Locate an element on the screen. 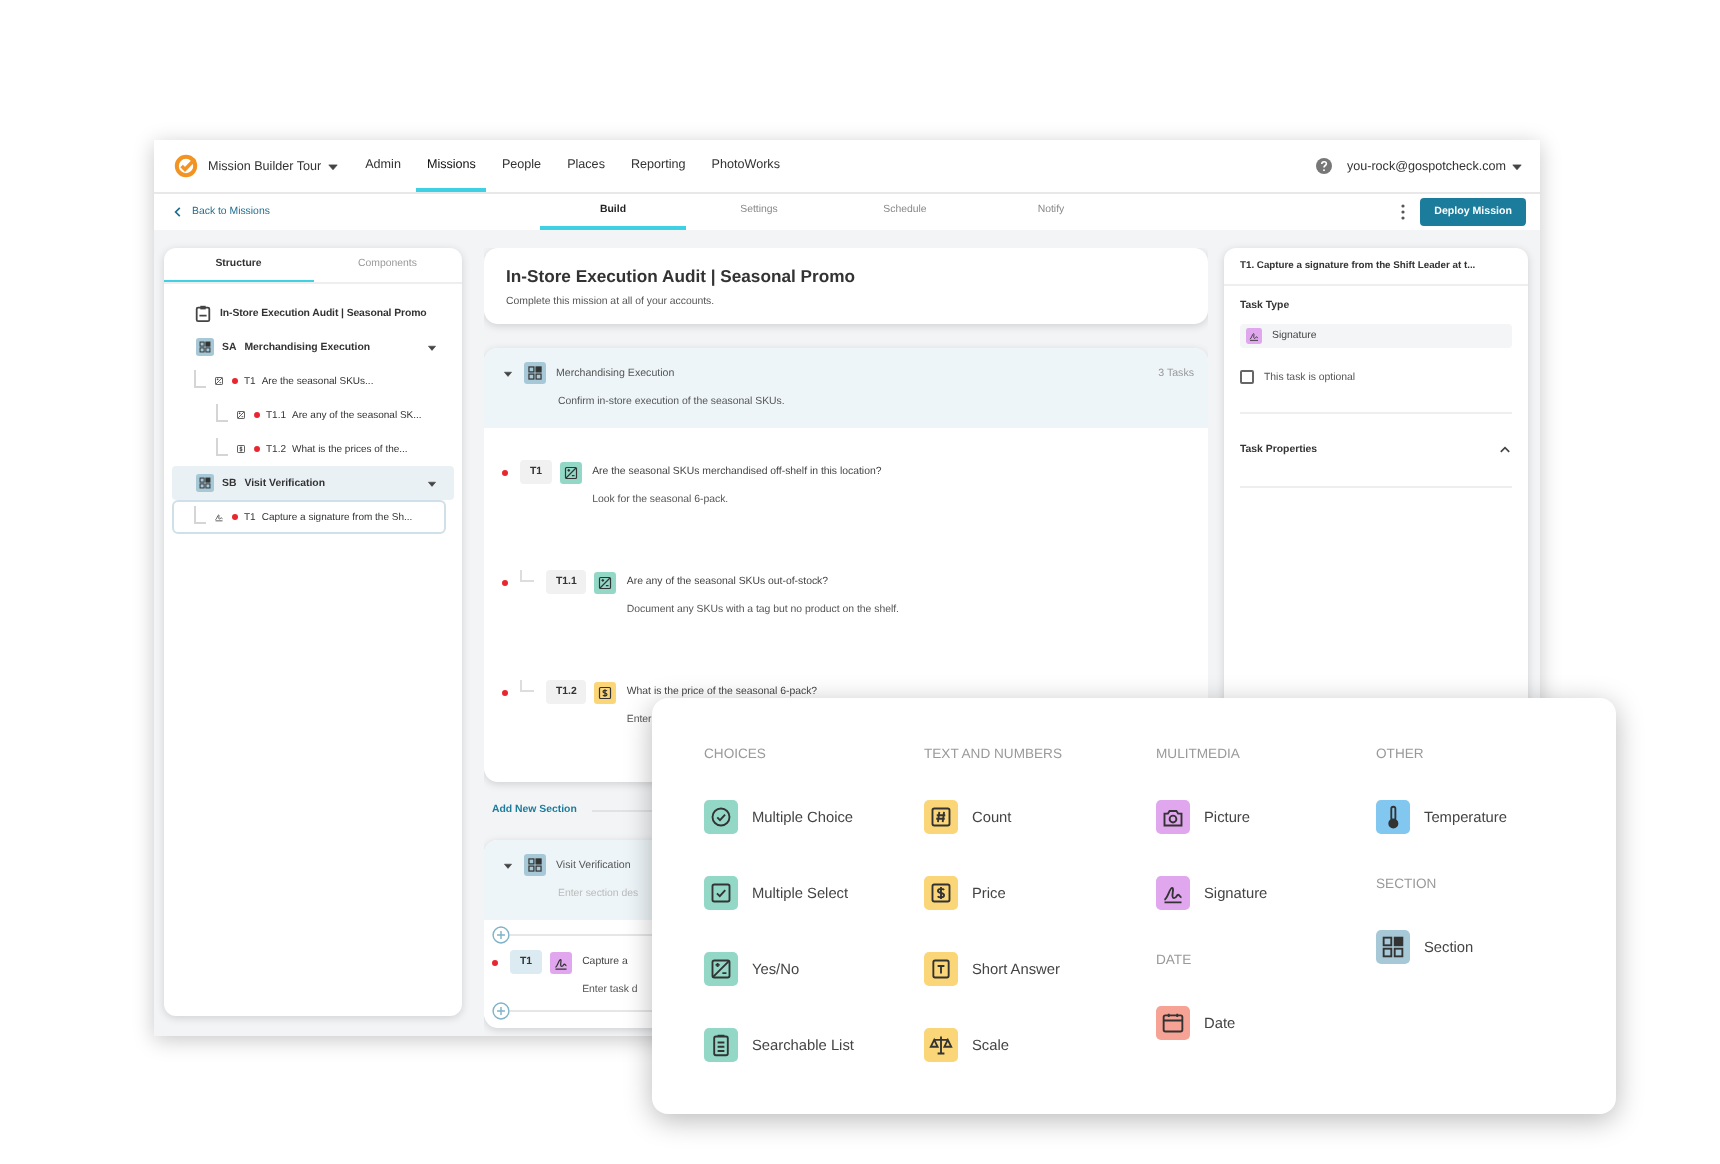 The height and width of the screenshot is (1164, 1720). checkbox is located at coordinates (1247, 377).